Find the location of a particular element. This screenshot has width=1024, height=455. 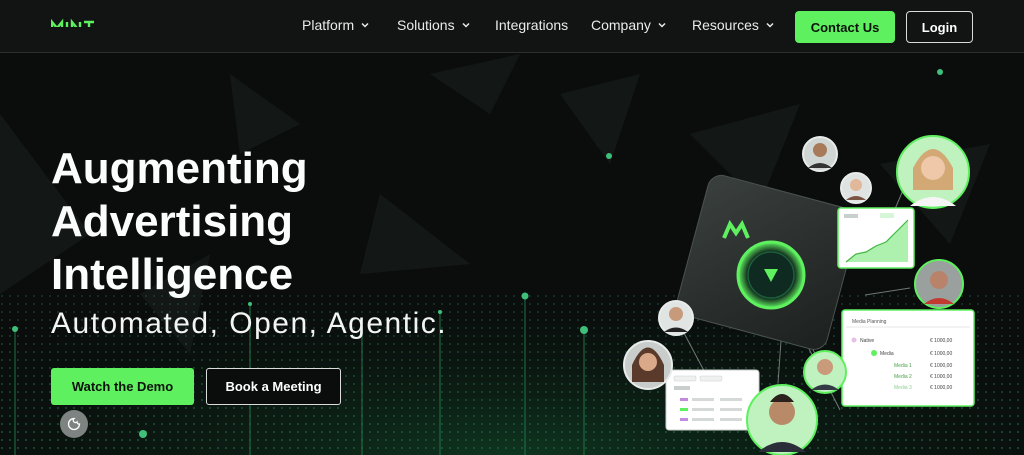

cookie-settings-icon is located at coordinates (74, 424).